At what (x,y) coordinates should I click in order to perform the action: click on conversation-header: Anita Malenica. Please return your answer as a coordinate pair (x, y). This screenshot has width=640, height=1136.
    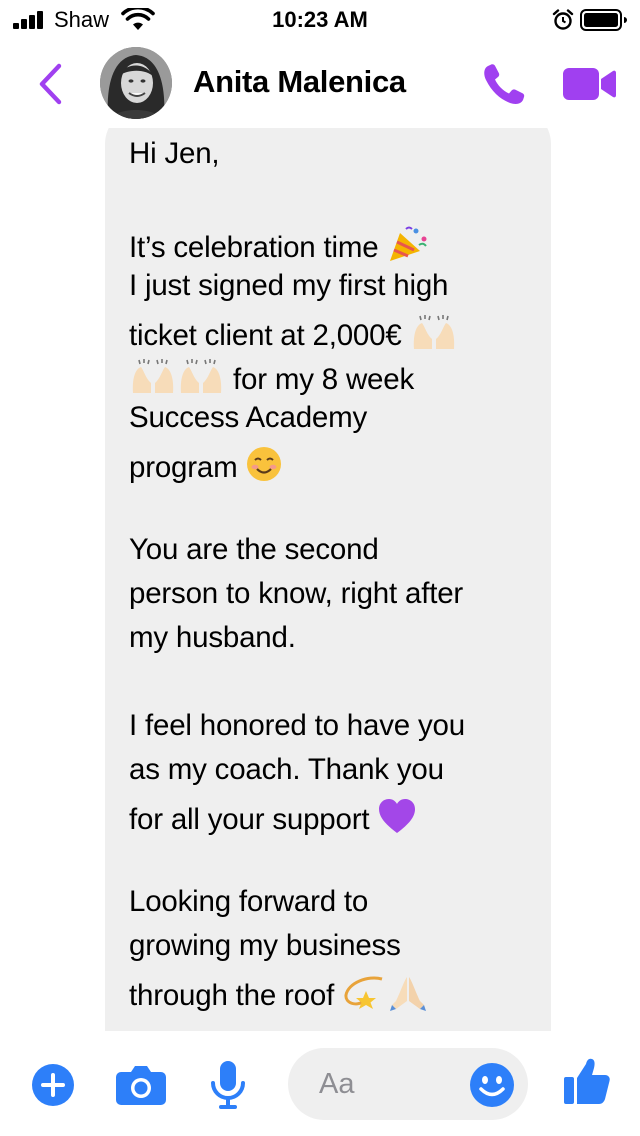
    Looking at the image, I should click on (320, 84).